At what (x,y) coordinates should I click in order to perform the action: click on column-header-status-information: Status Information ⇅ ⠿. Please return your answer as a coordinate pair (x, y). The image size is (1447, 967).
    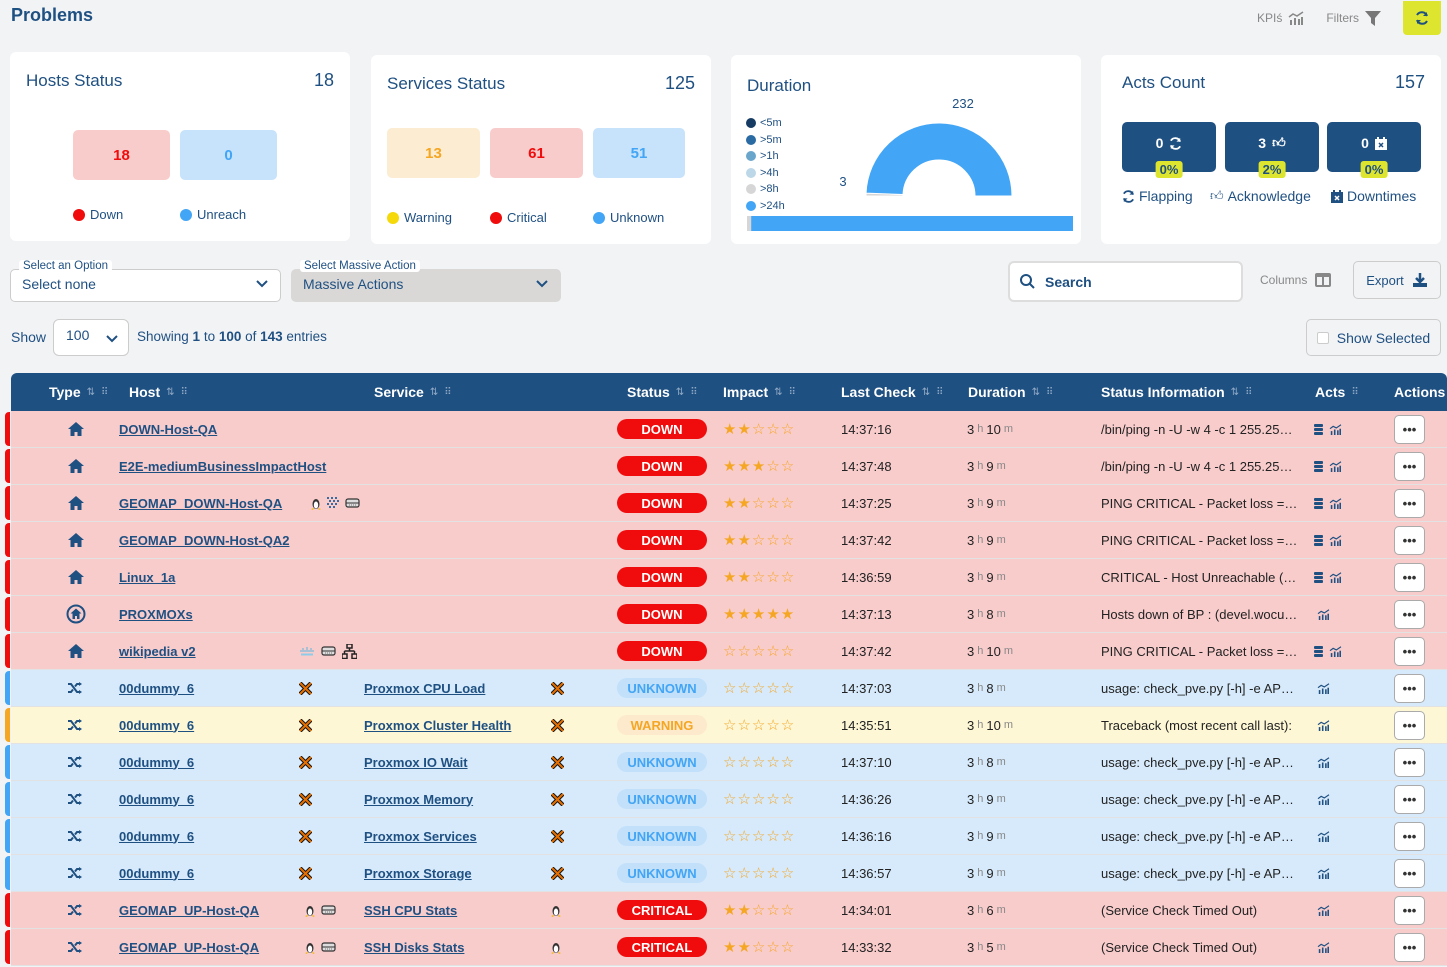
    Looking at the image, I should click on (1177, 392).